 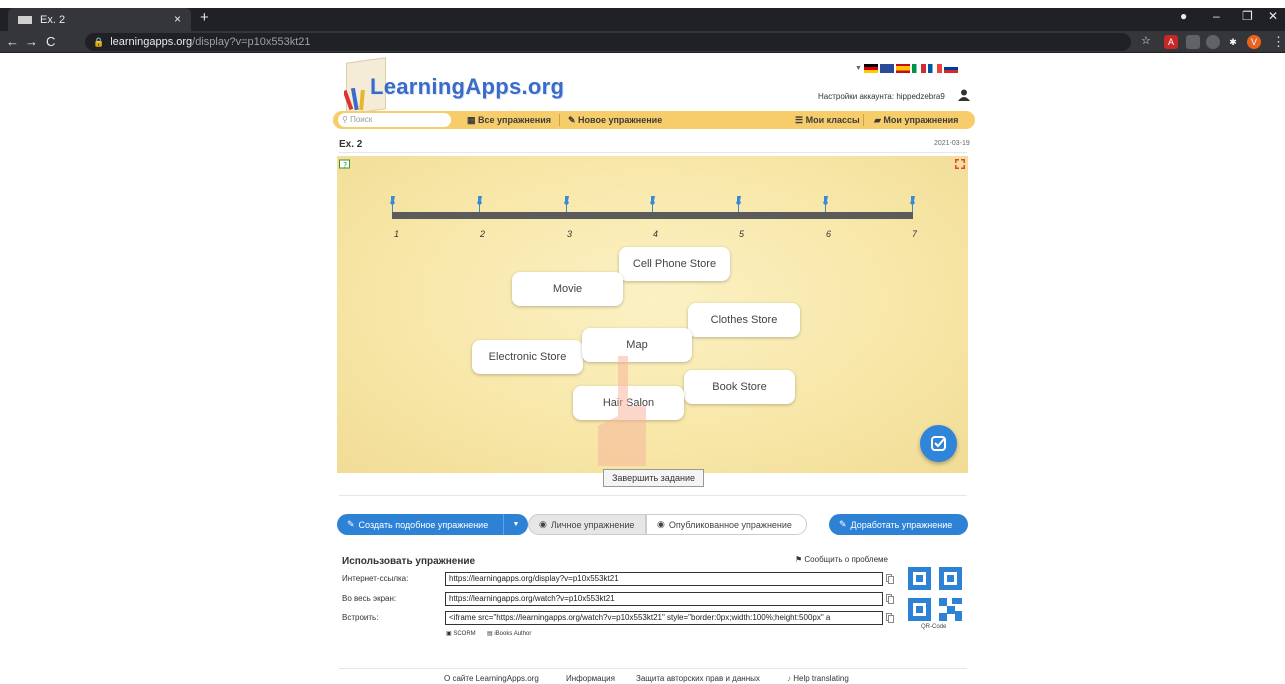 What do you see at coordinates (99, 19) in the screenshot?
I see `browser-tab: Ex. 2 ×` at bounding box center [99, 19].